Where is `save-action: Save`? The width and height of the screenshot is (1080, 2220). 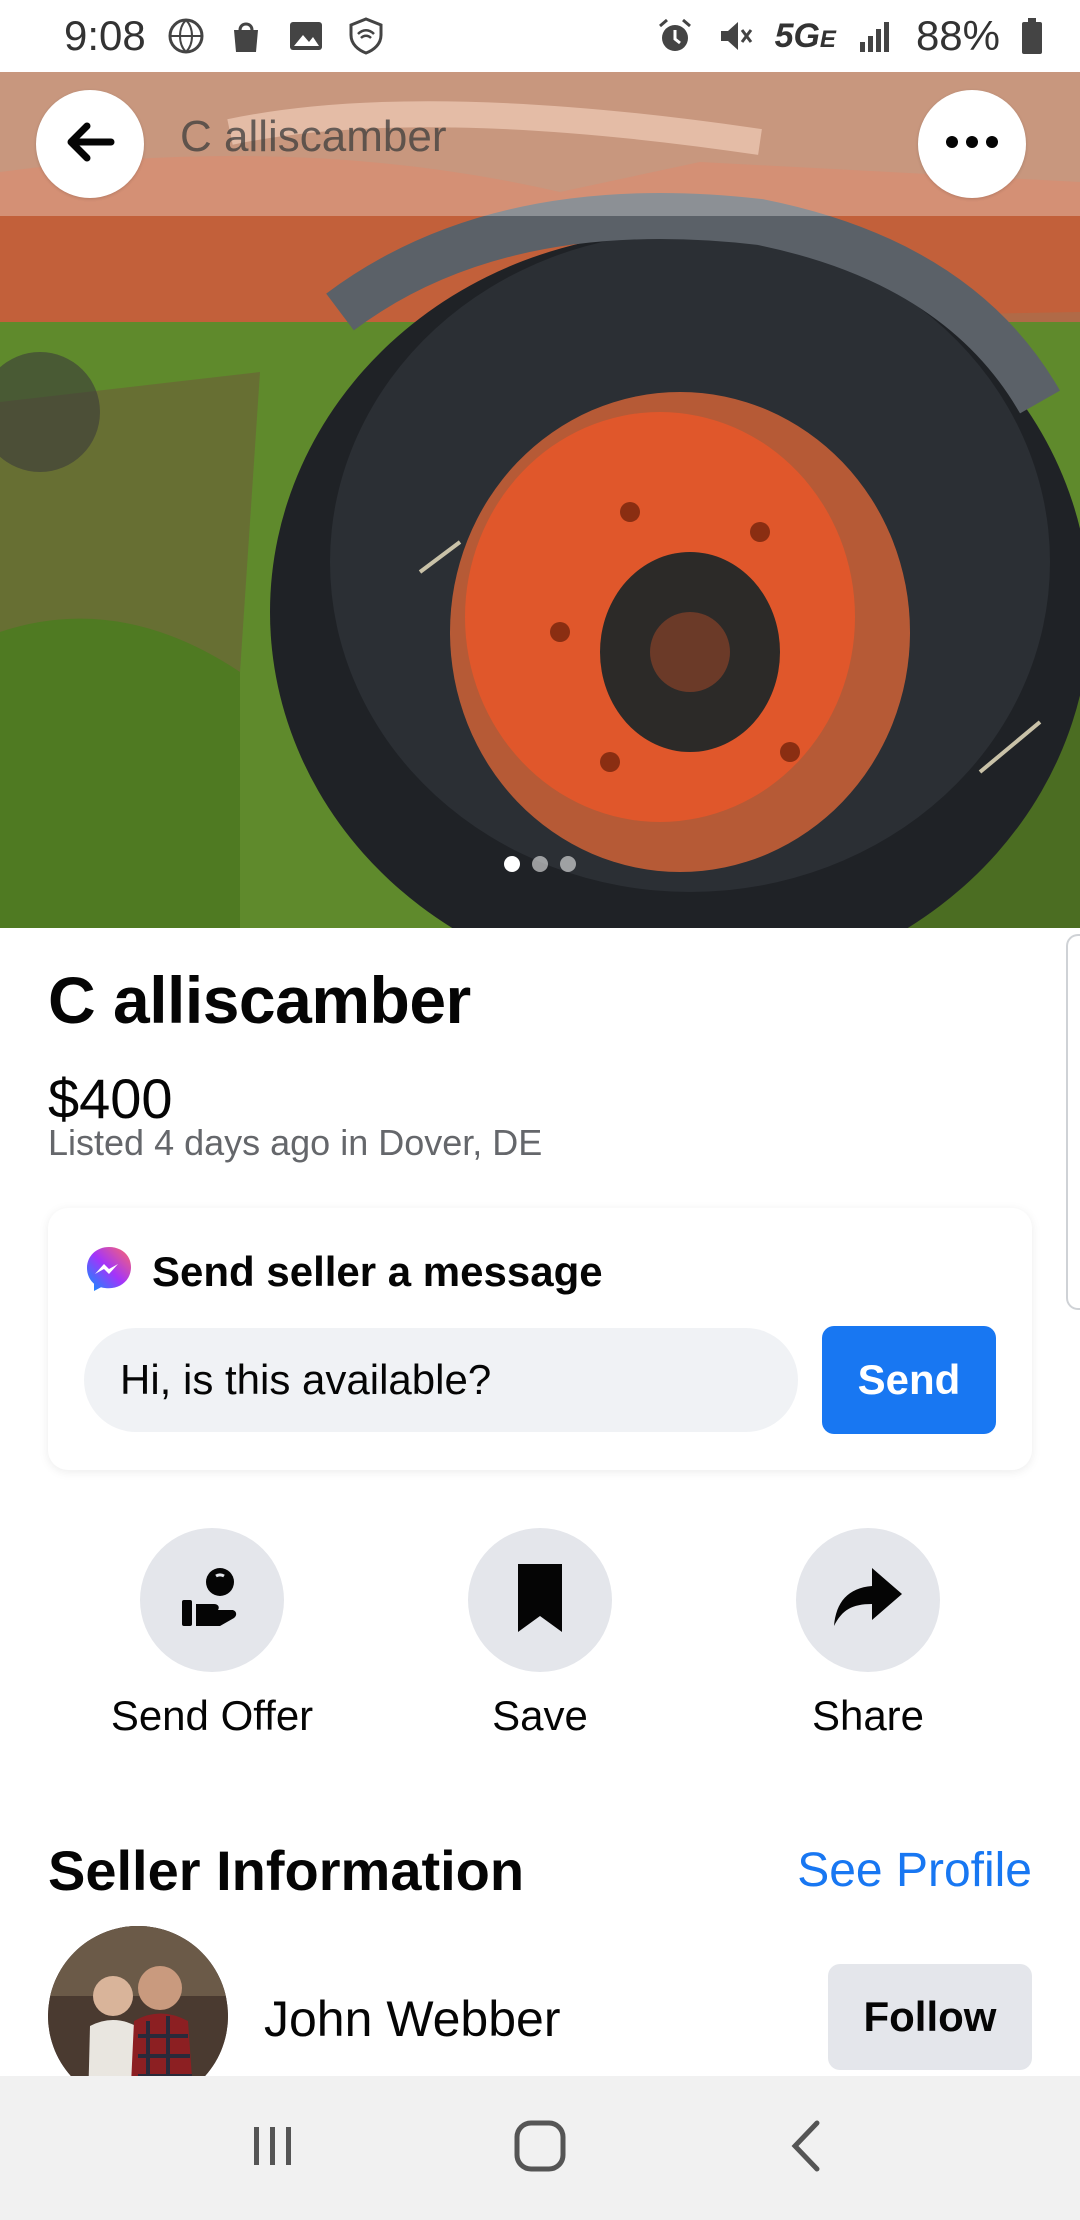
save-action: Save is located at coordinates (540, 1634).